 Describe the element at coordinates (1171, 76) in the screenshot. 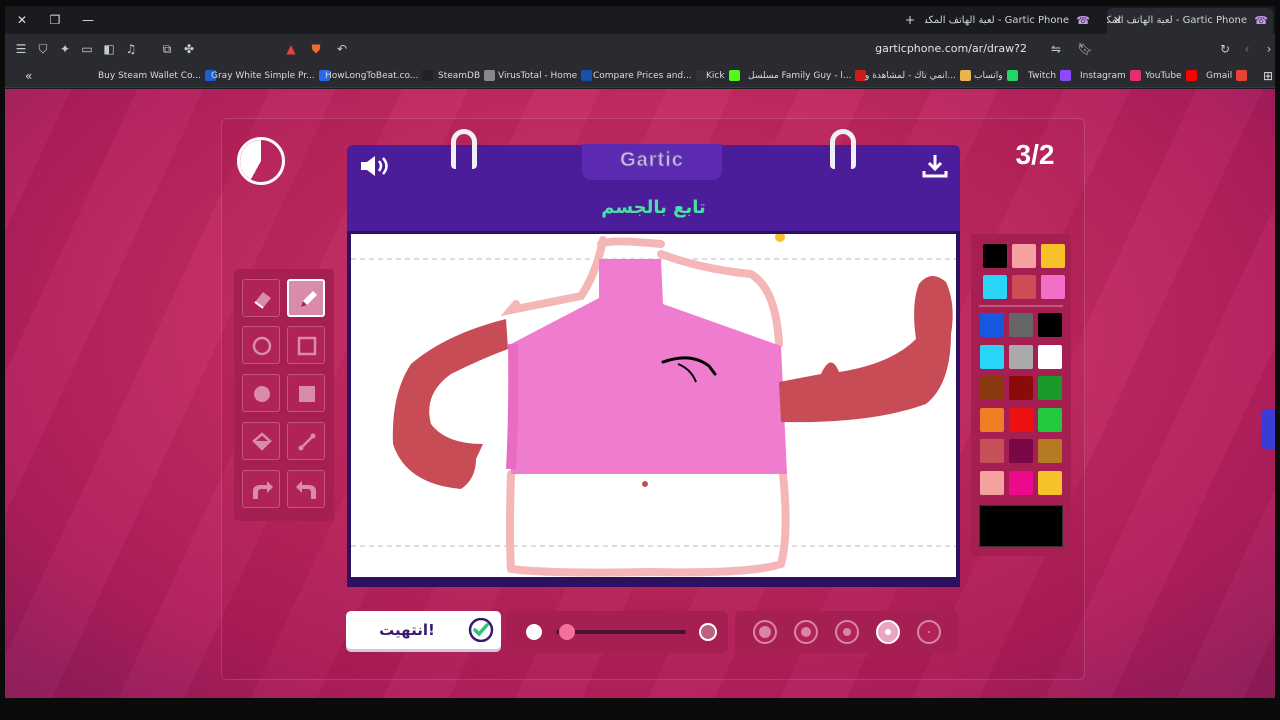

I see `bookmark-item: YouTube` at that location.